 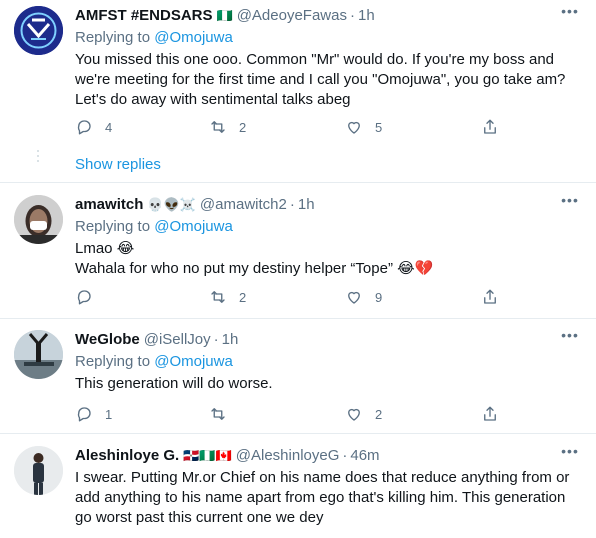 I want to click on tweet-actions: 2 9, so click(x=290, y=297).